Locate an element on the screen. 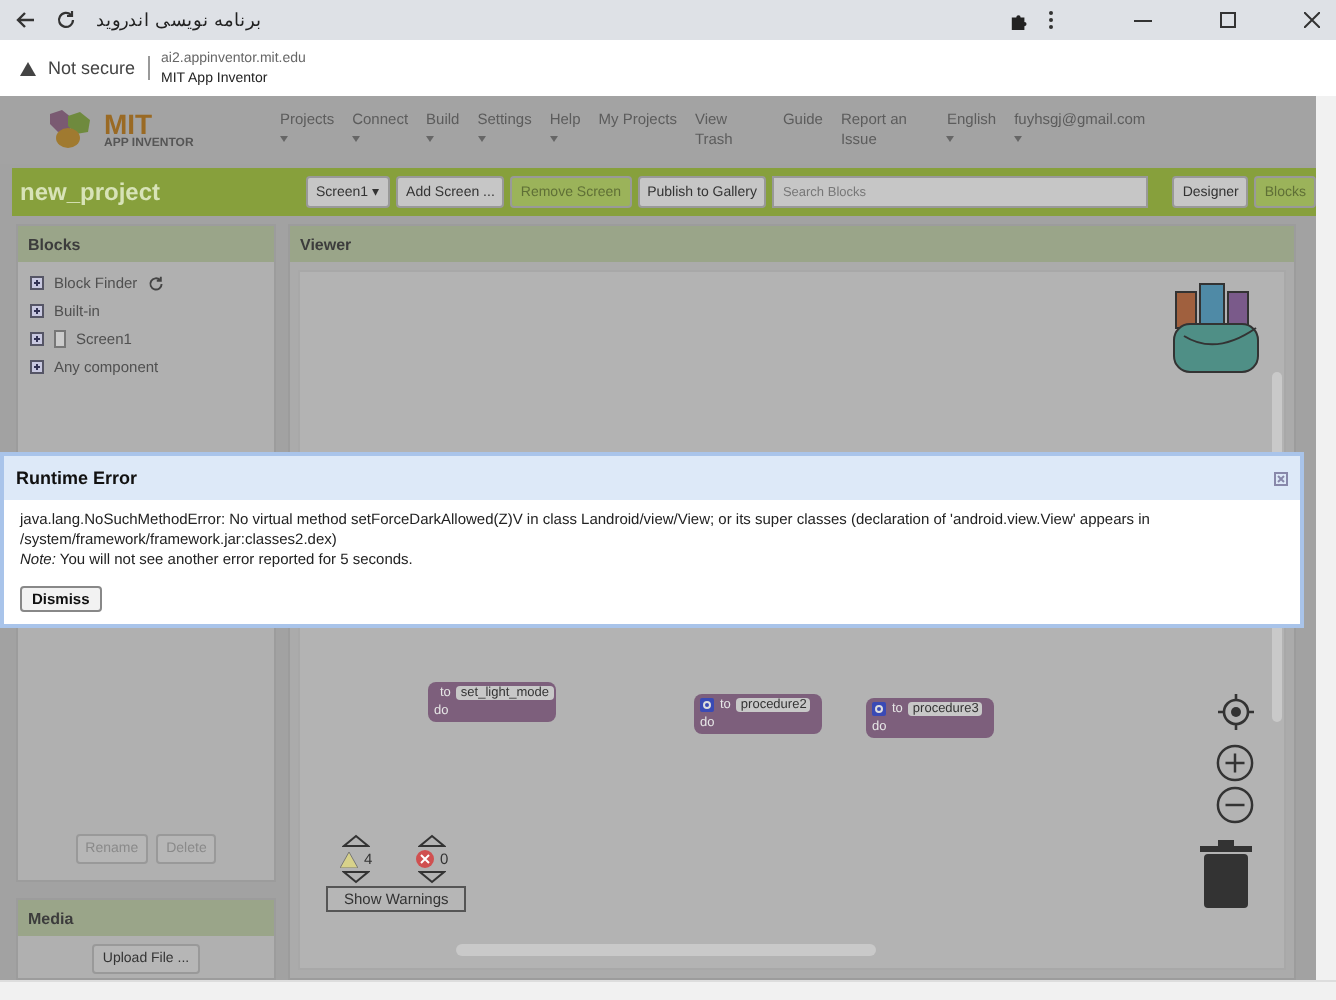 The image size is (1336, 1000). screen-icon is located at coordinates (60, 339).